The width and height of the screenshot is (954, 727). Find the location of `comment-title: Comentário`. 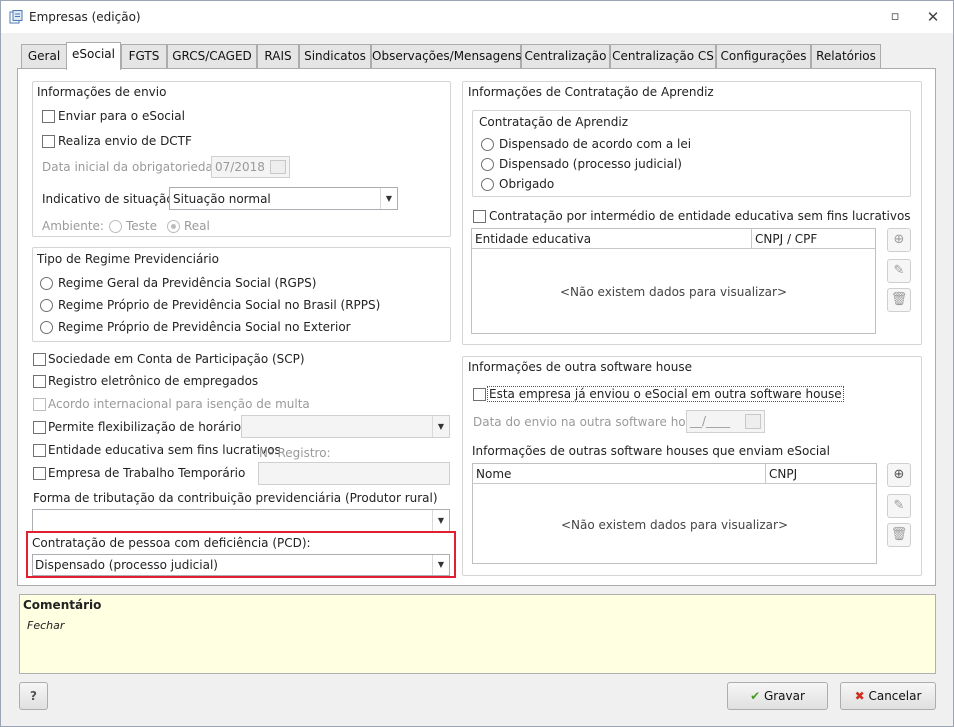

comment-title: Comentário is located at coordinates (62, 605).